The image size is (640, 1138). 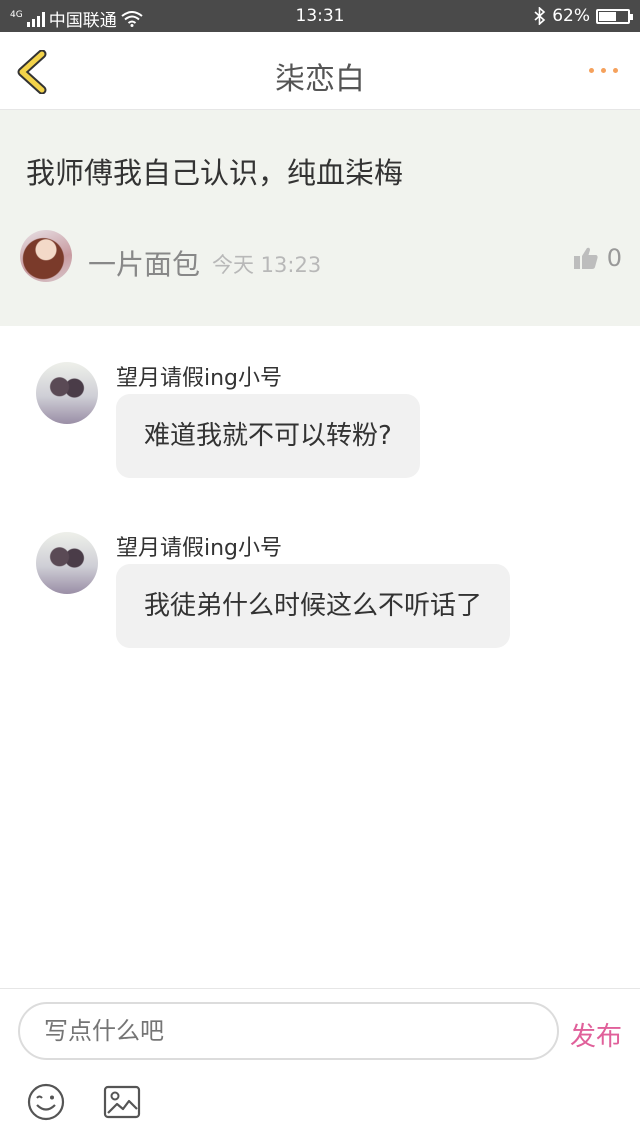 What do you see at coordinates (215, 173) in the screenshot?
I see `post-text: 我师傅我自己认识，纯血柒梅` at bounding box center [215, 173].